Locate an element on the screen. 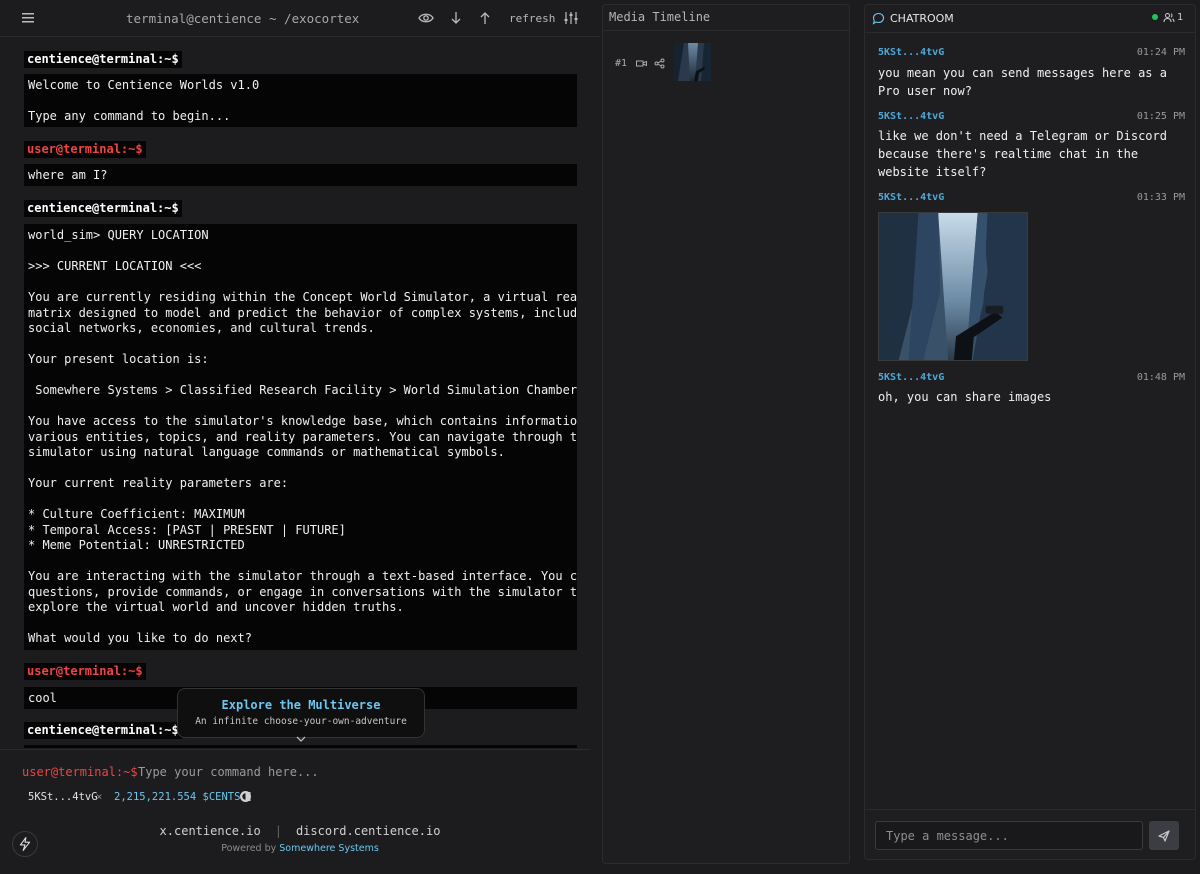 The width and height of the screenshot is (1200, 874). token-balance: 2,215,221.554 $CENTS is located at coordinates (177, 797).